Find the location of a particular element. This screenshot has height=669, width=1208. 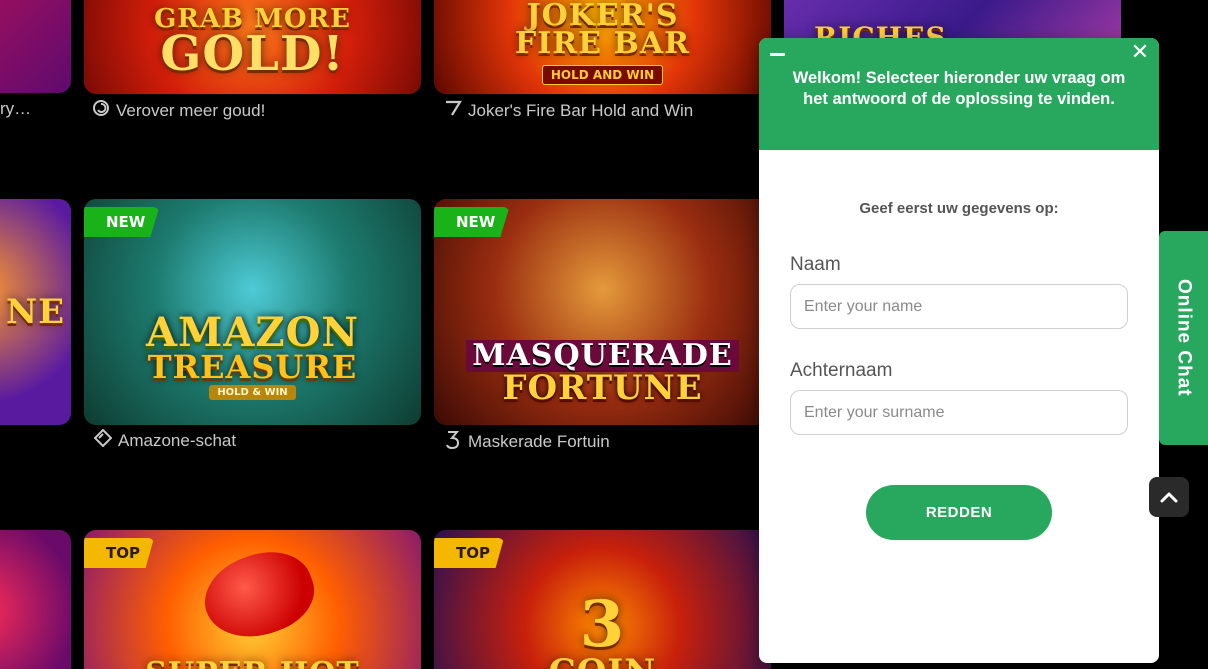

game-tile-partial-row1 is located at coordinates (35, 46).